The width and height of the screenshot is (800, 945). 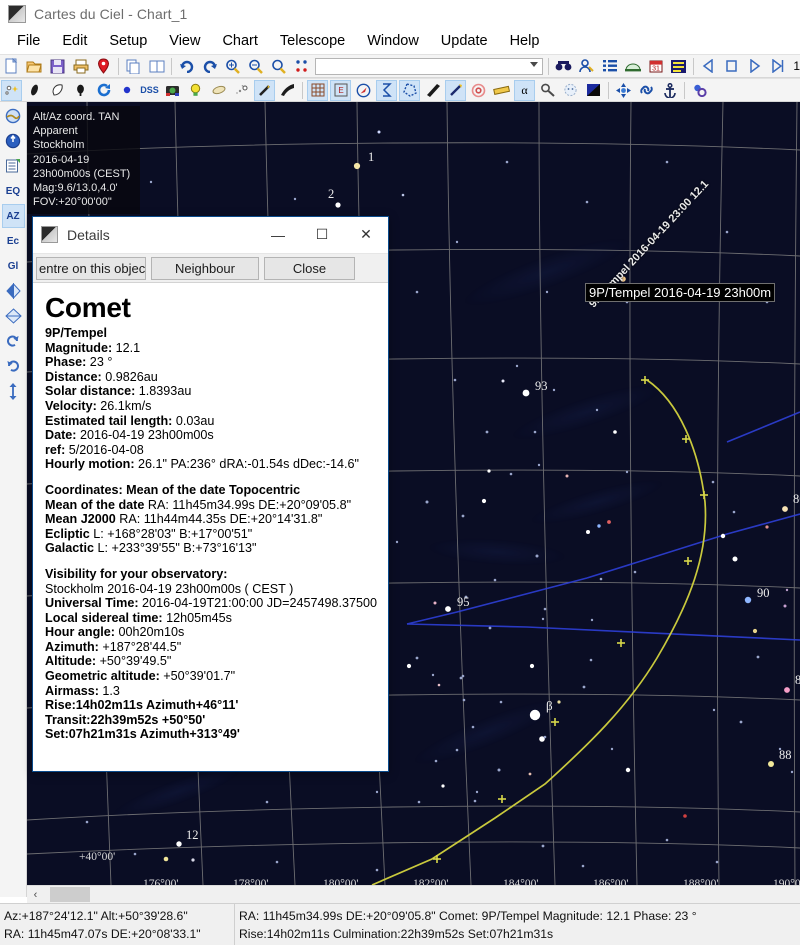 I want to click on save-icon, so click(x=57, y=66).